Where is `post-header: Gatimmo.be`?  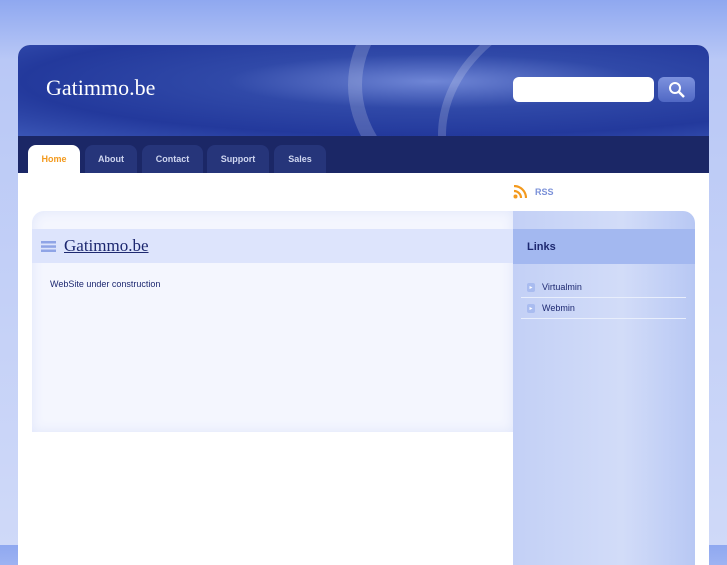 post-header: Gatimmo.be is located at coordinates (272, 246).